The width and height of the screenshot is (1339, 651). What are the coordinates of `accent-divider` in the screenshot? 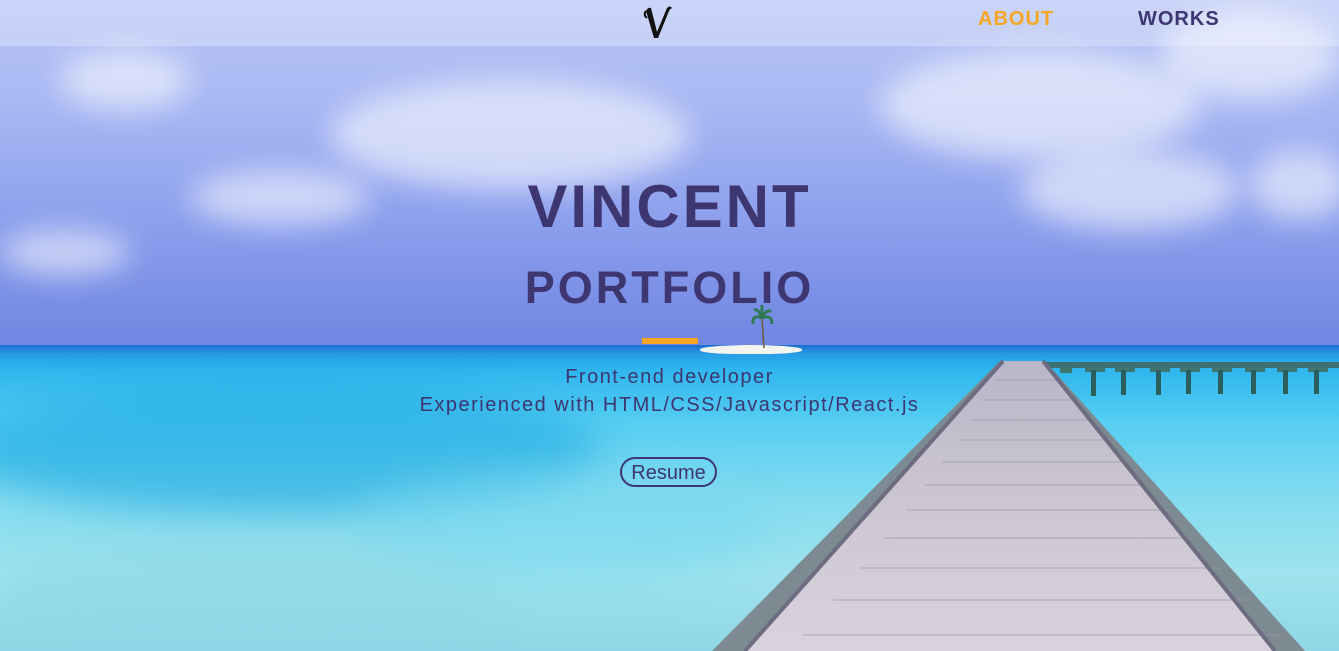 It's located at (670, 341).